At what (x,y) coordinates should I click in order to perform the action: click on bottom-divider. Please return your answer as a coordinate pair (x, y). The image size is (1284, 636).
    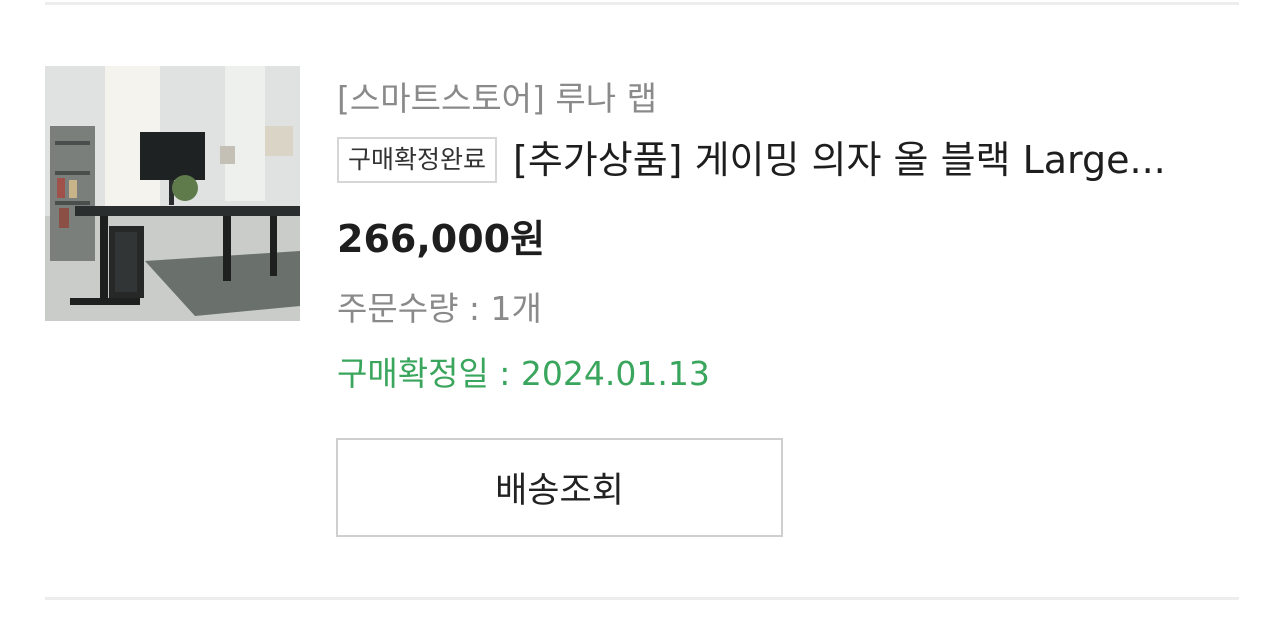
    Looking at the image, I should click on (642, 598).